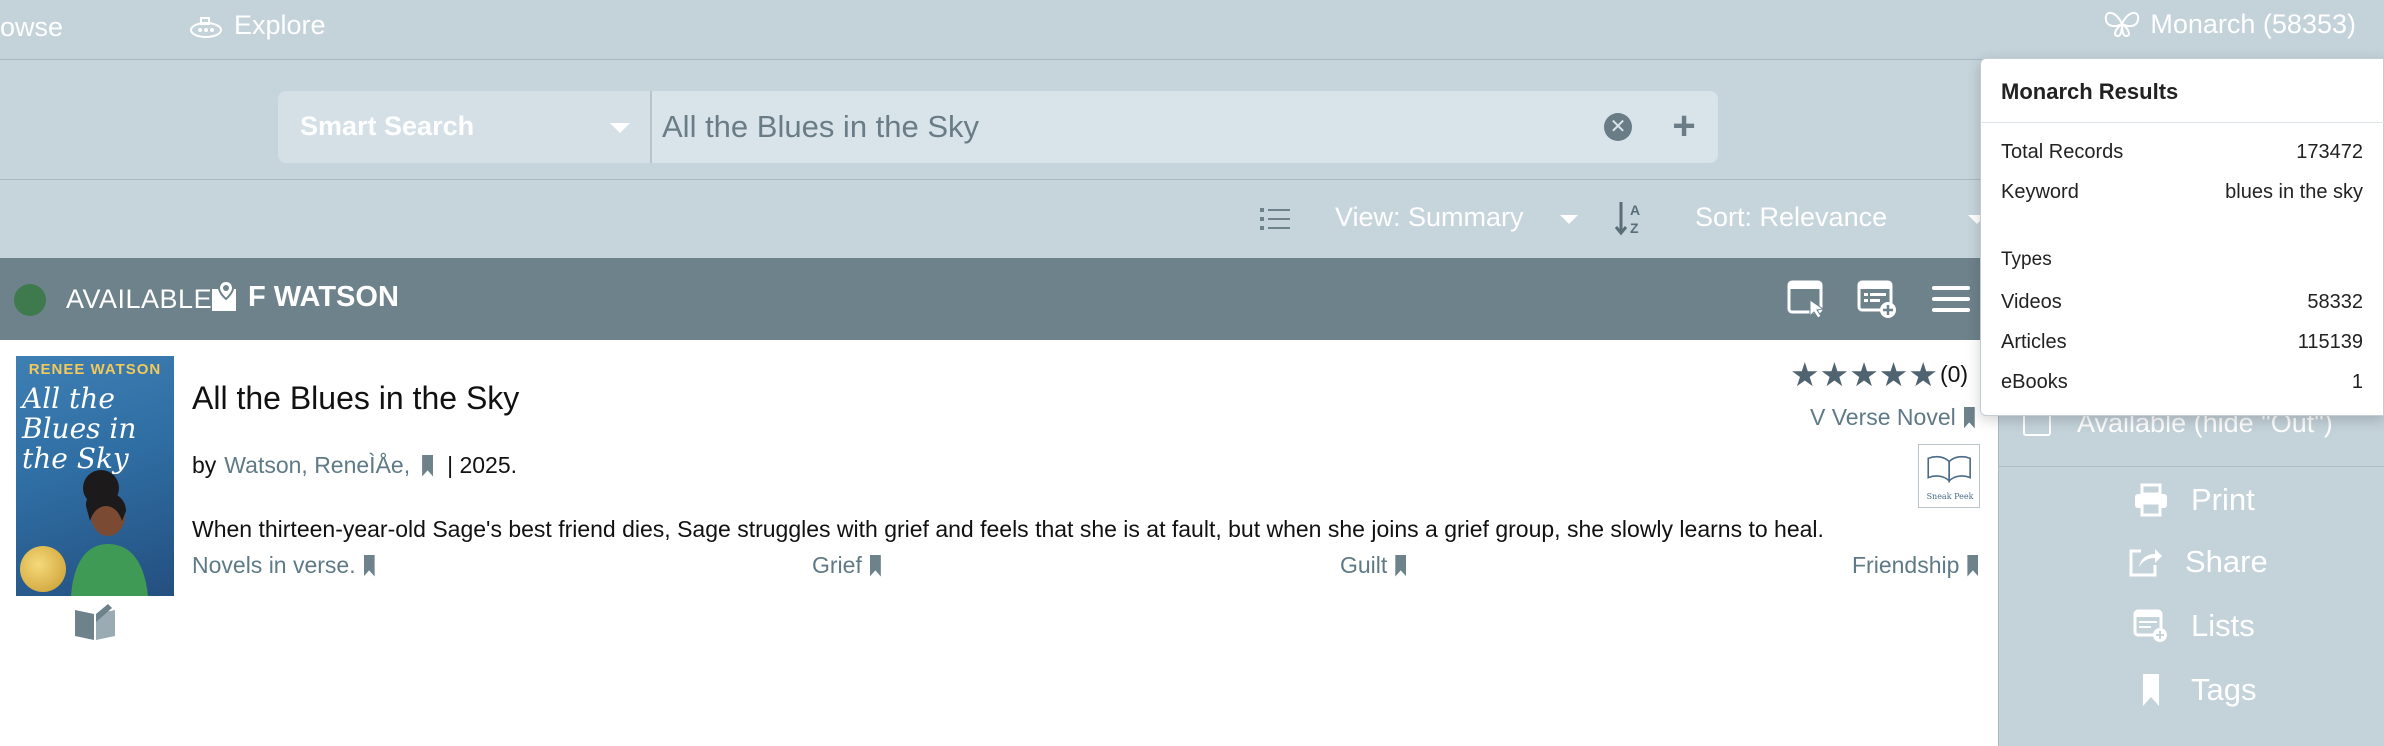 The height and width of the screenshot is (746, 2384). I want to click on divider, so click(2191, 466).